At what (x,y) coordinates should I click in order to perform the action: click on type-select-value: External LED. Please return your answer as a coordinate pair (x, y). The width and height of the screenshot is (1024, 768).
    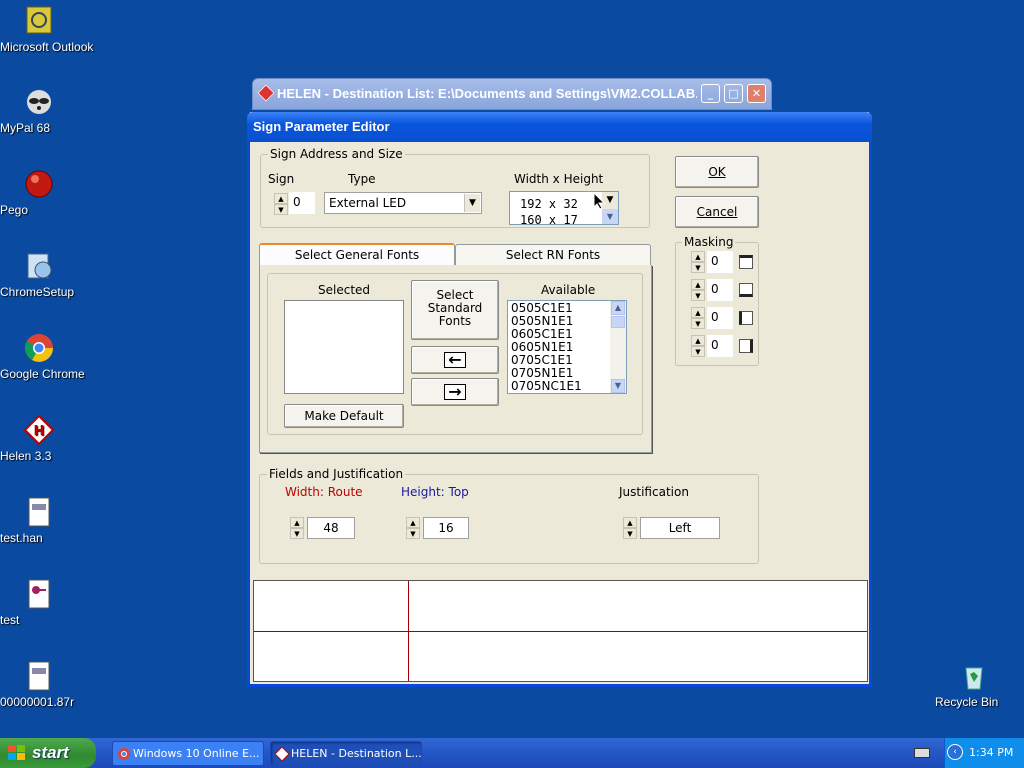
    Looking at the image, I should click on (368, 203).